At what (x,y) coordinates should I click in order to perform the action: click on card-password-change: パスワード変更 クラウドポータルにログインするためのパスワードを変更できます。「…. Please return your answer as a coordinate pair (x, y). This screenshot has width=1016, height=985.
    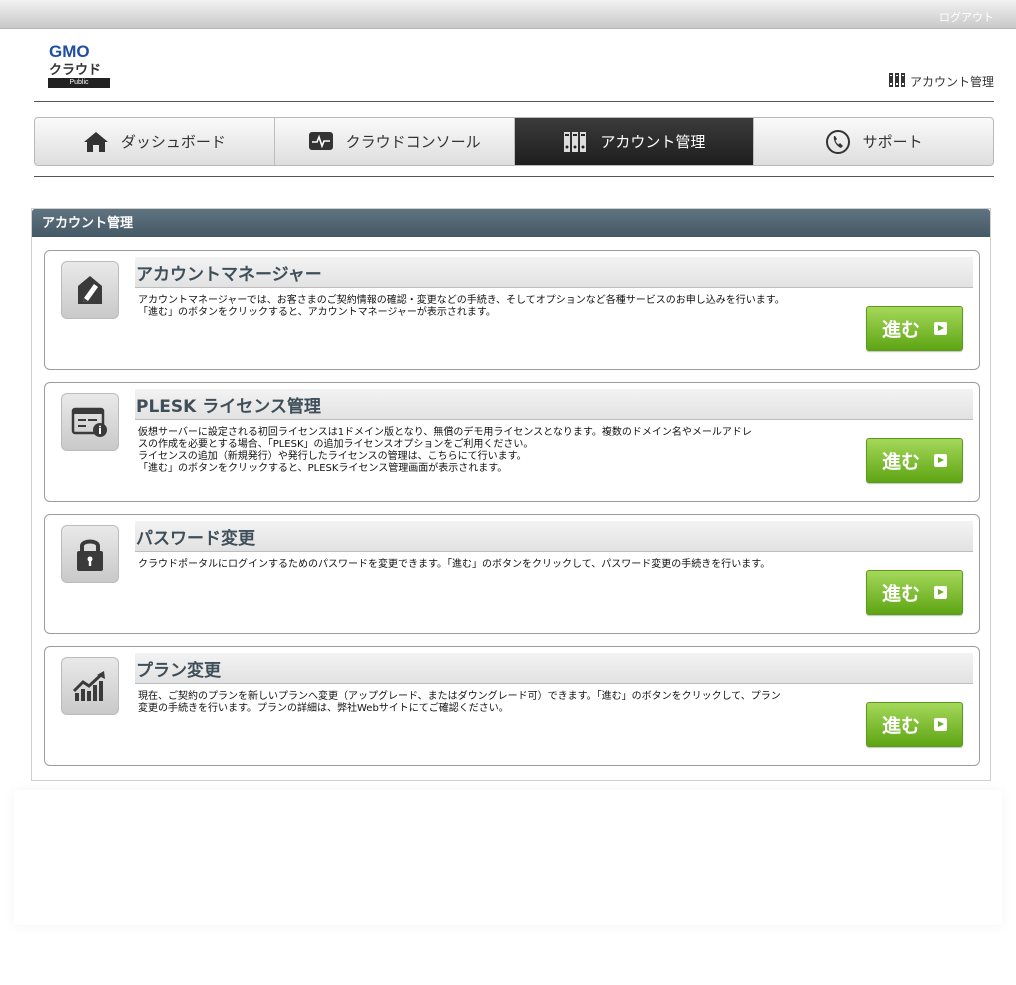
    Looking at the image, I should click on (512, 574).